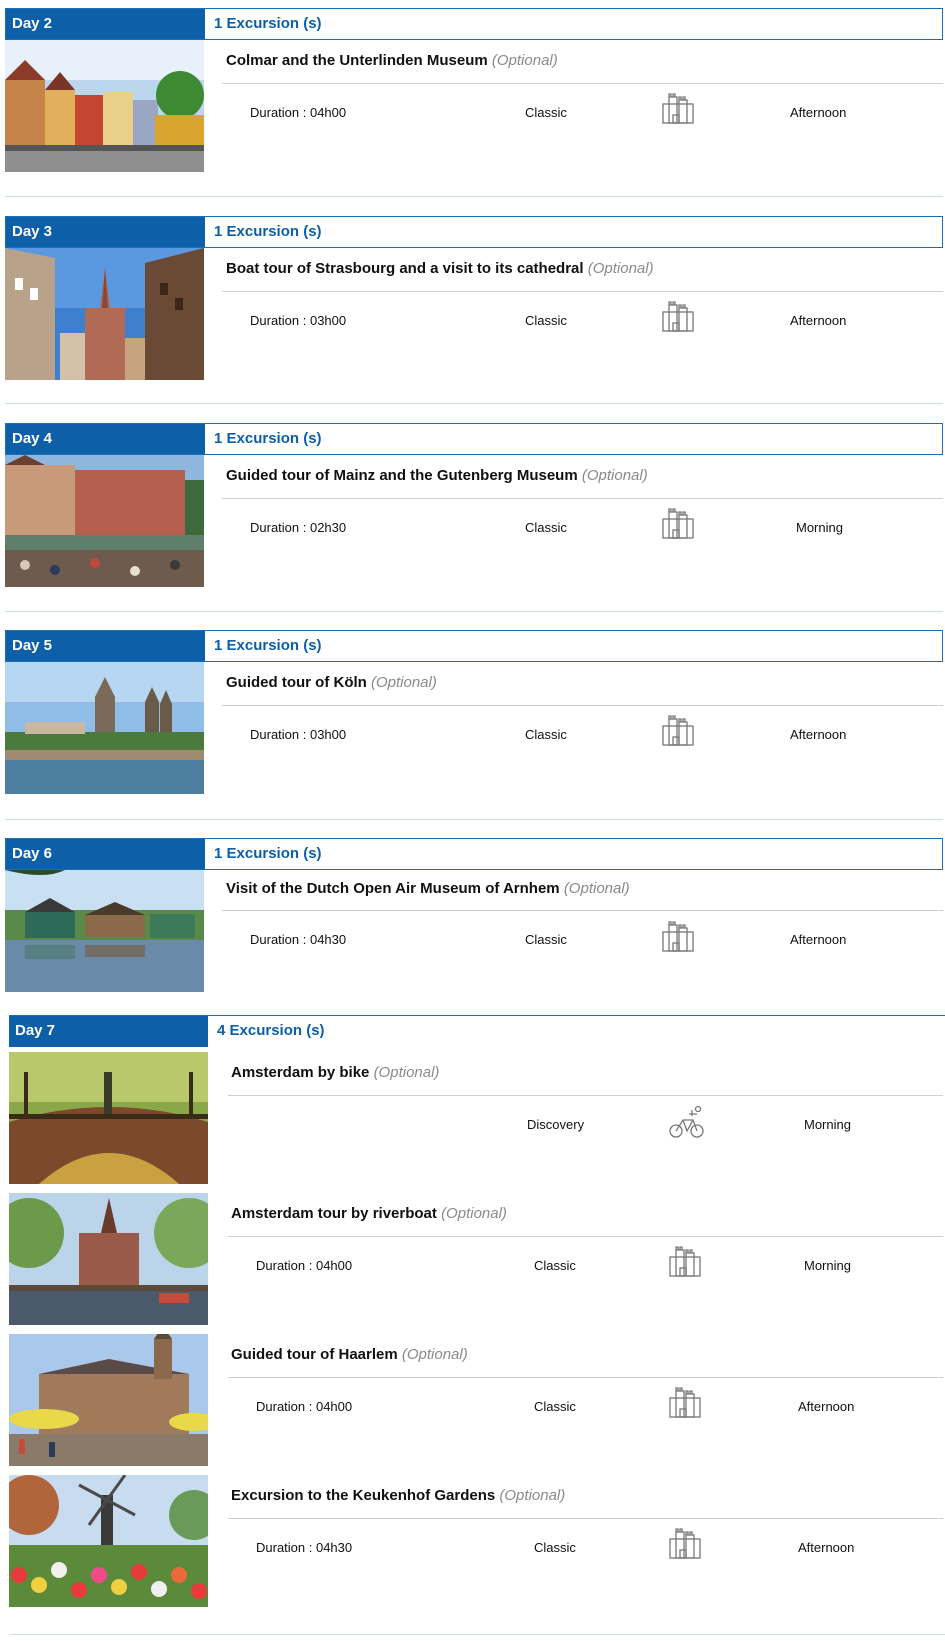 The height and width of the screenshot is (1641, 945). What do you see at coordinates (474, 24) in the screenshot?
I see `day-header: Day 2 1 Excursion (s)` at bounding box center [474, 24].